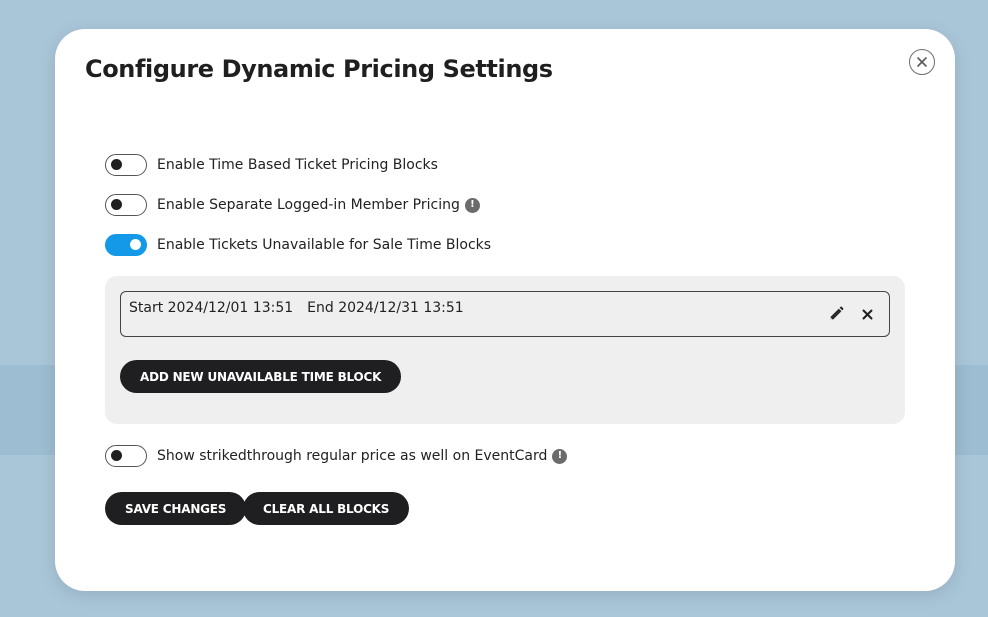 This screenshot has height=617, width=988. What do you see at coordinates (126, 456) in the screenshot?
I see `strikethrough-price-toggle` at bounding box center [126, 456].